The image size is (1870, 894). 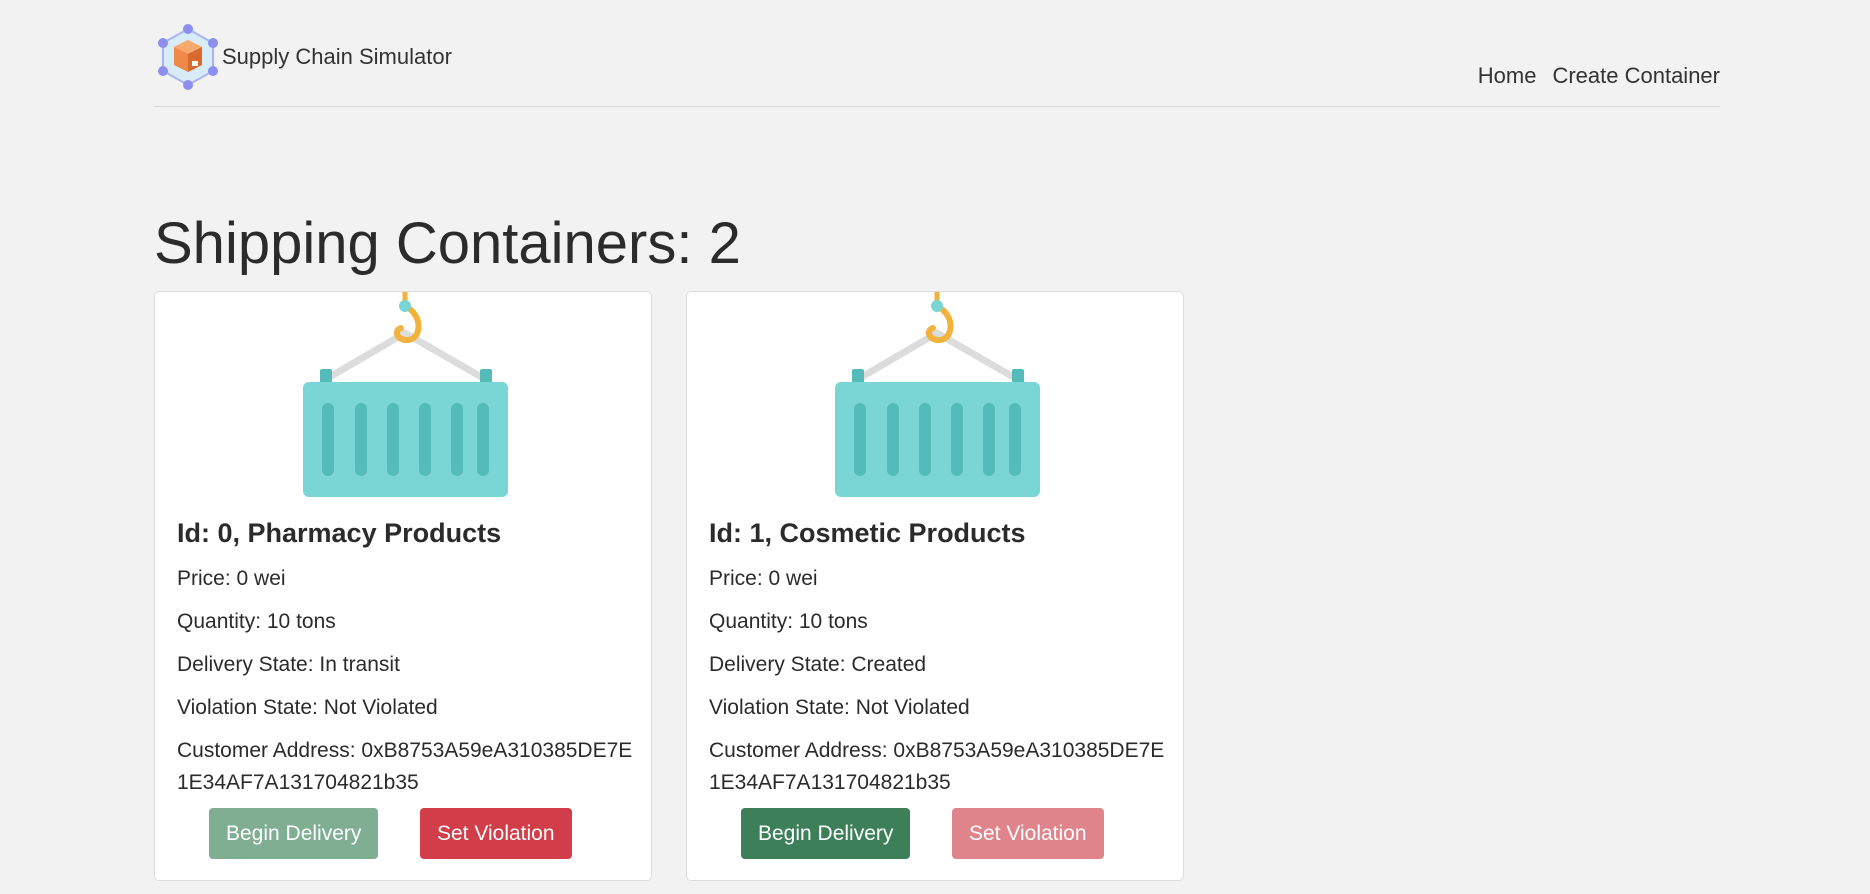 What do you see at coordinates (288, 664) in the screenshot?
I see `card-delivery-state: Delivery State: In transit` at bounding box center [288, 664].